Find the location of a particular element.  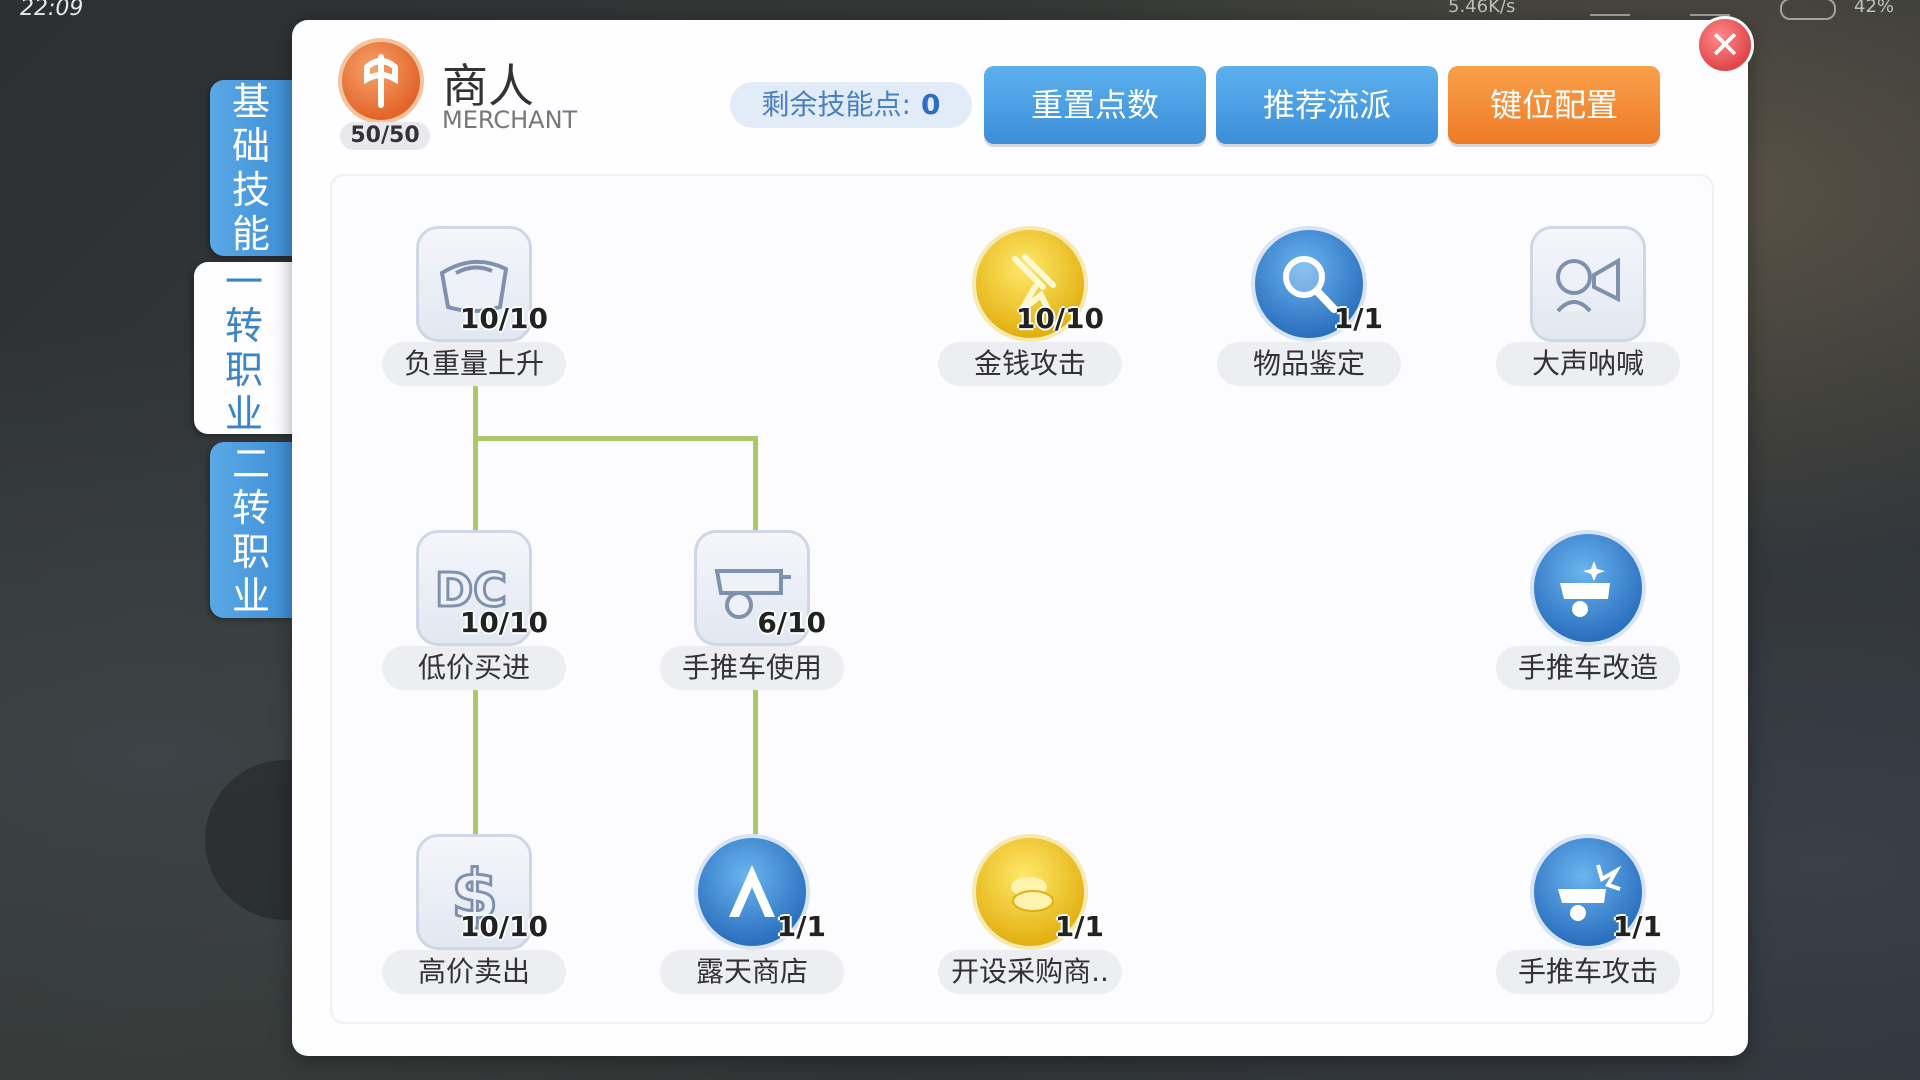

points-value: 0 is located at coordinates (930, 104).